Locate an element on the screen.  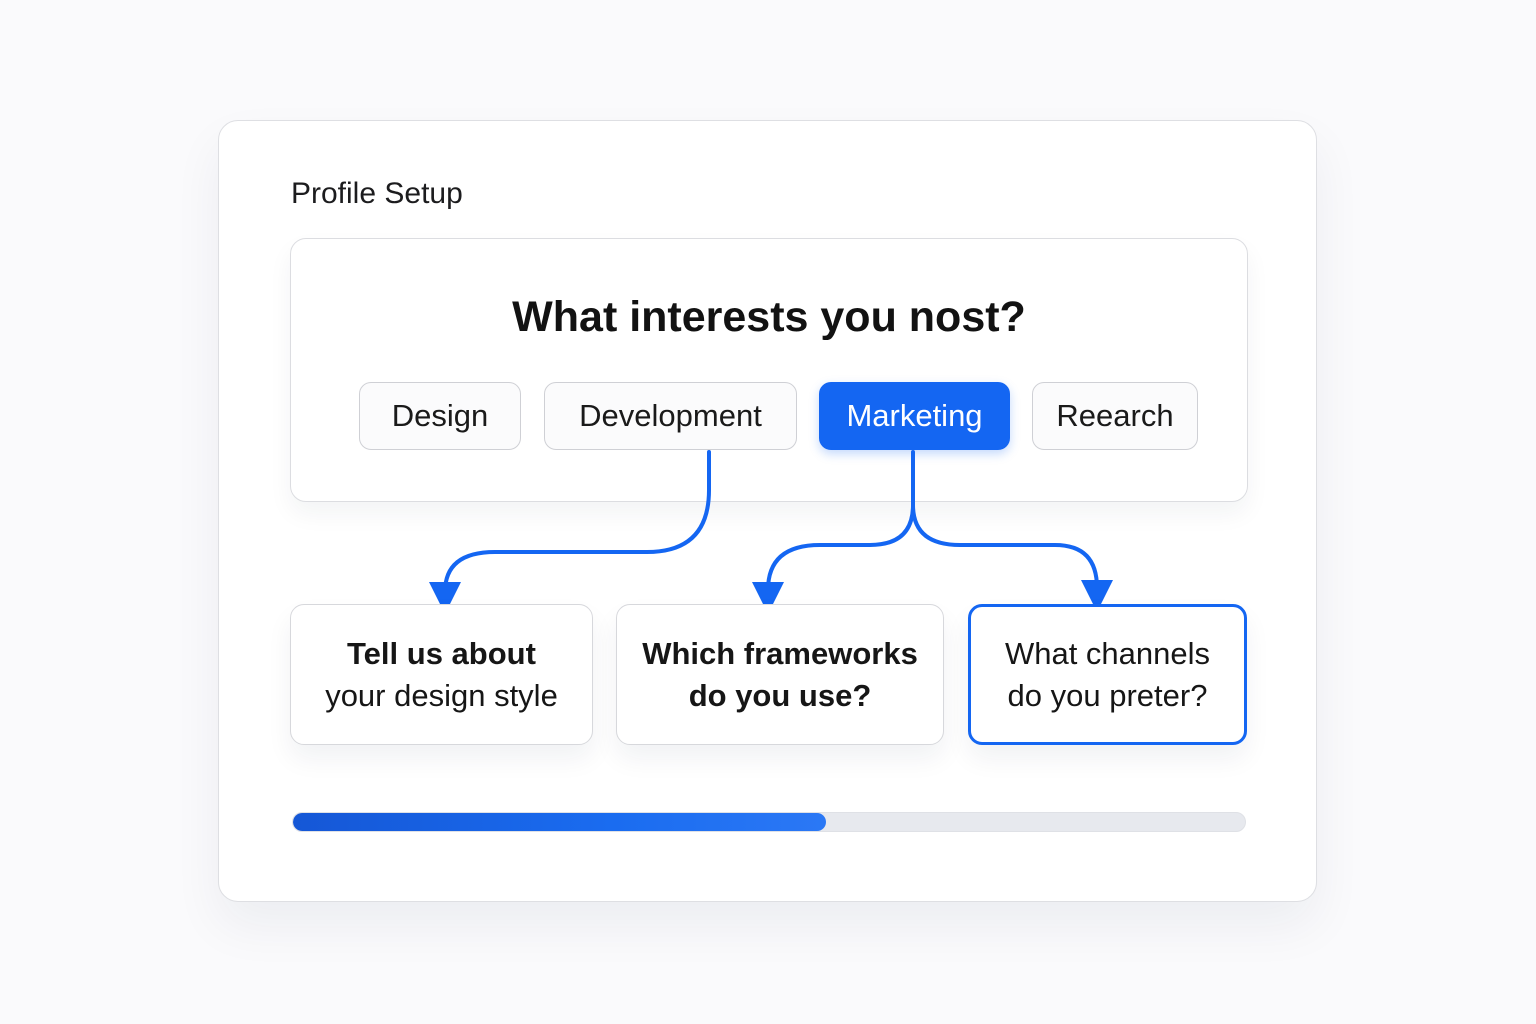
option-marketing-chip: Marketing is located at coordinates (914, 416).